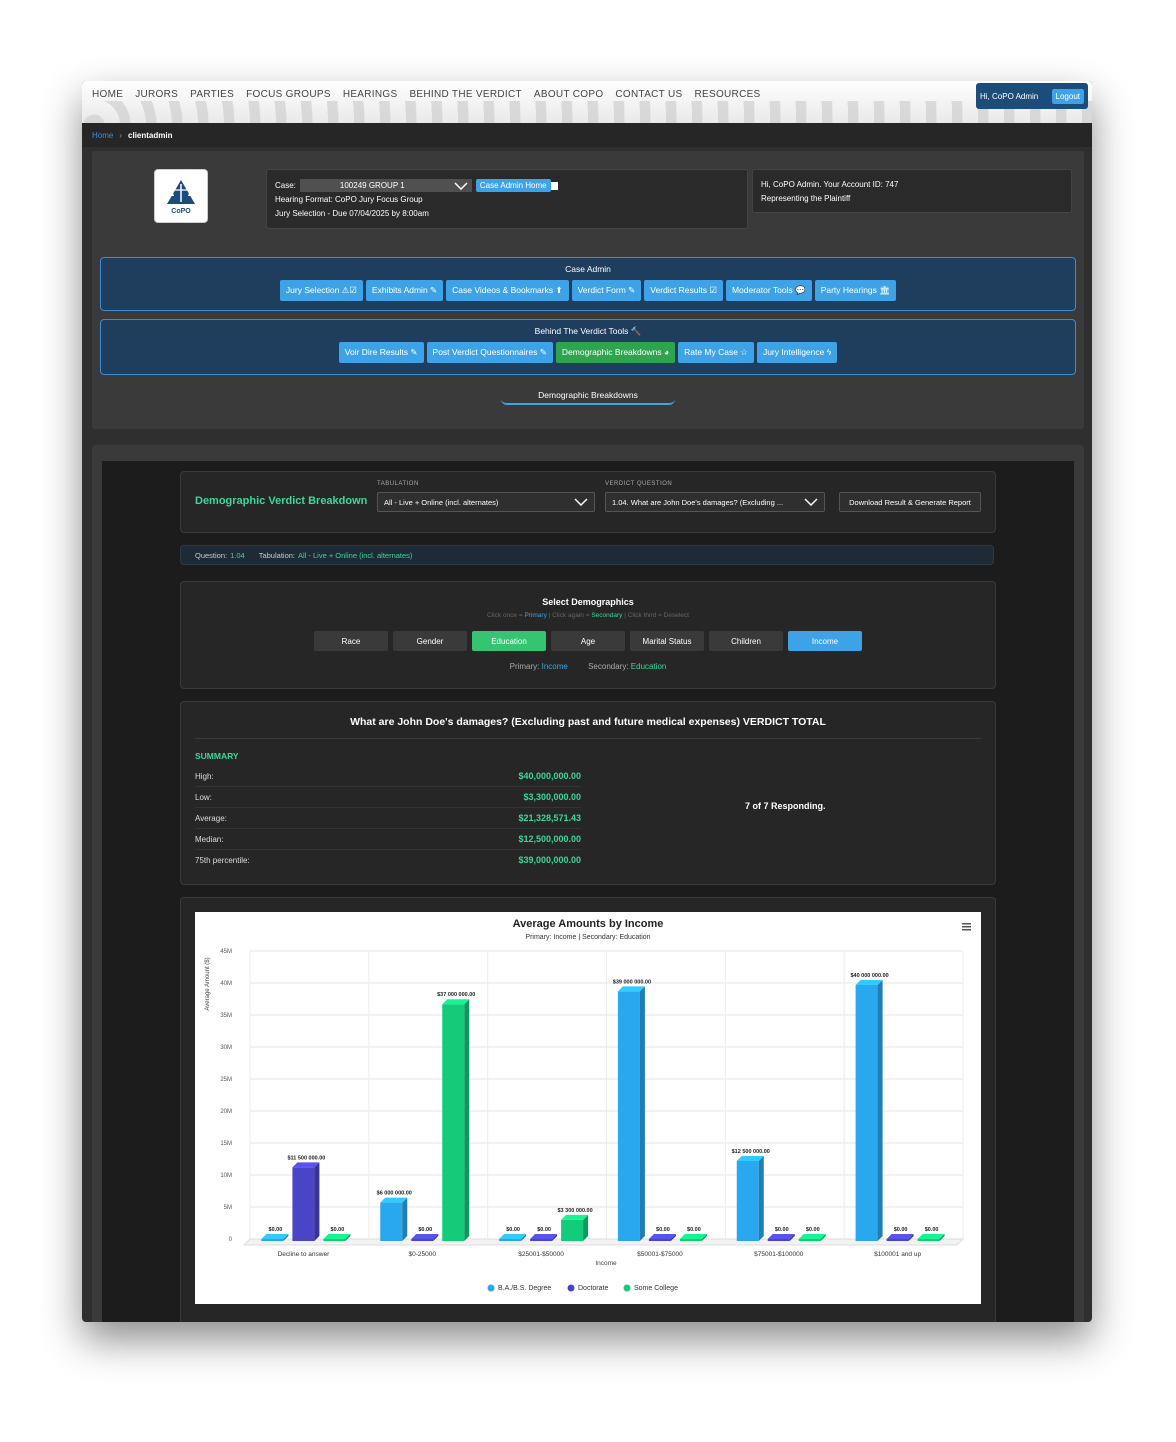 This screenshot has width=1176, height=1442. Describe the element at coordinates (388, 818) in the screenshot. I see `summary-row-average: Average: $21,328,571.43` at that location.